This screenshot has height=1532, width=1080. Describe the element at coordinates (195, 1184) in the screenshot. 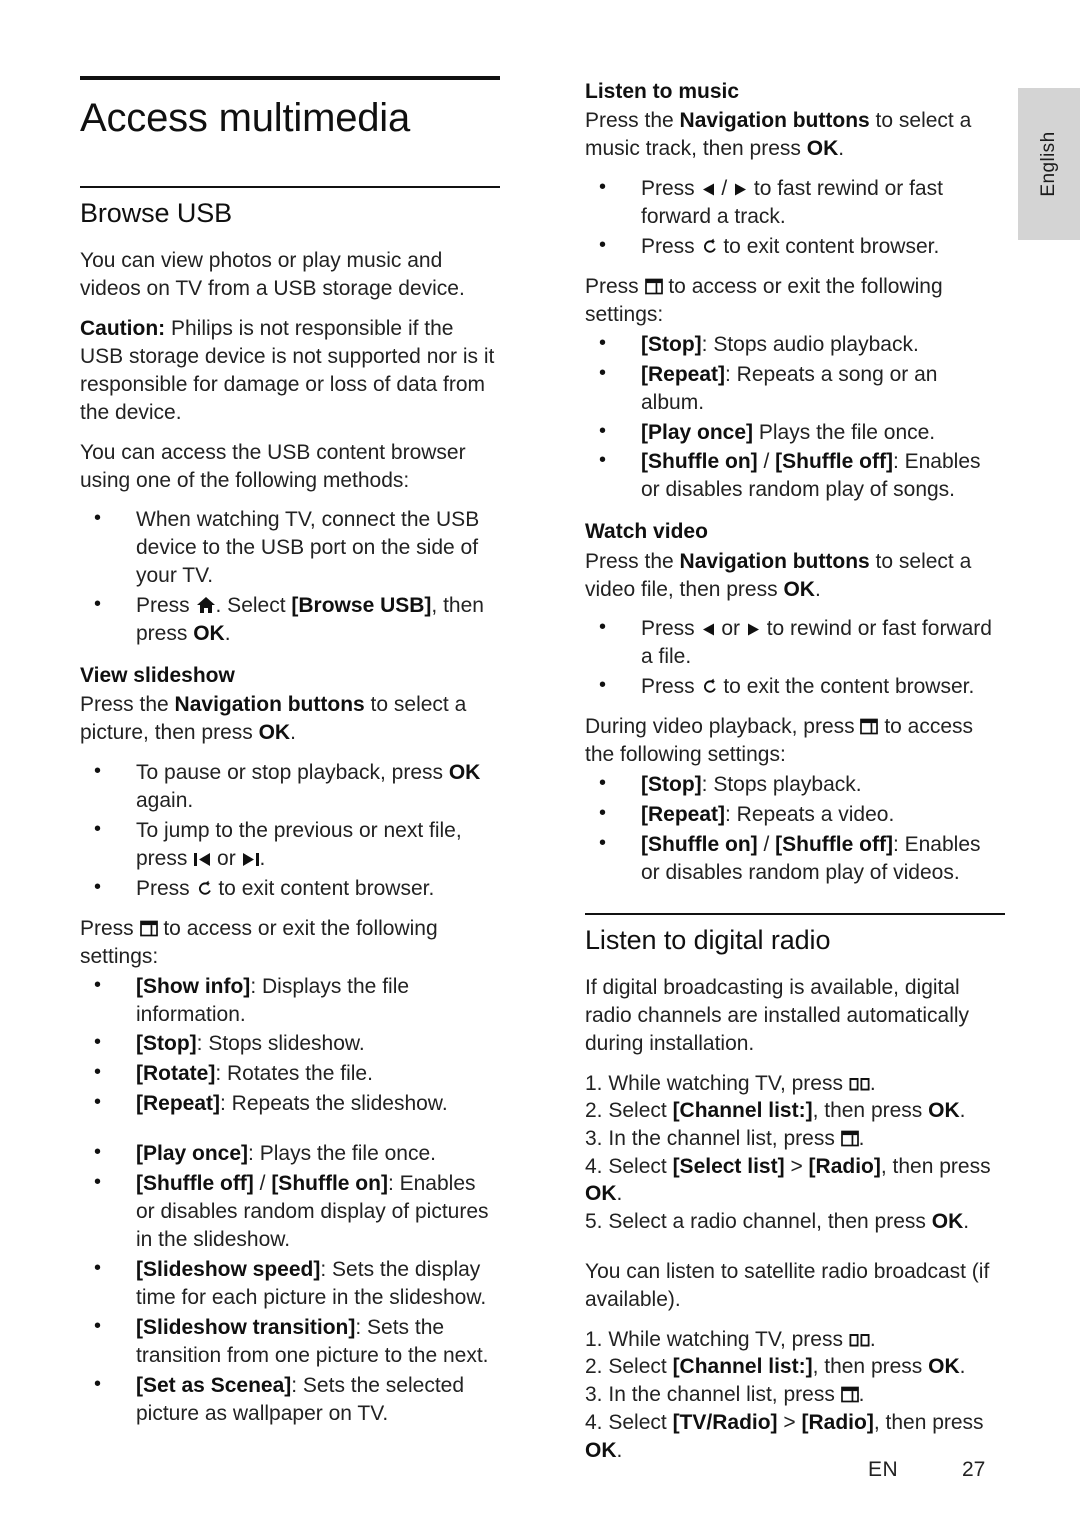

I see `list-item-emphasis: [Shuffle off]` at that location.